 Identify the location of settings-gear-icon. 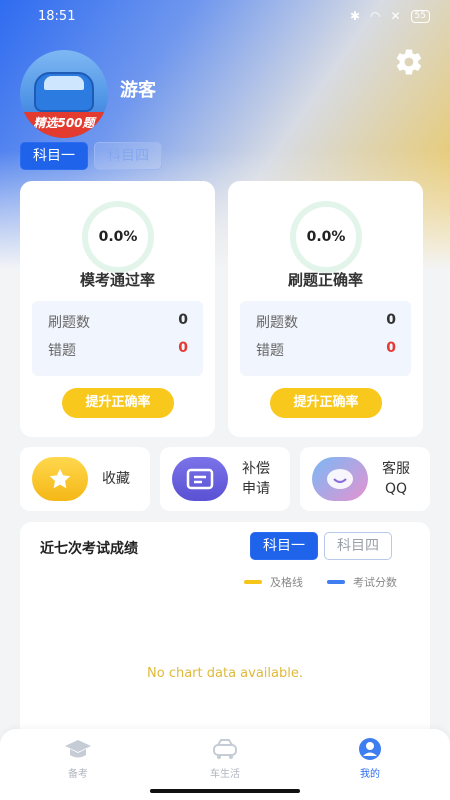
(409, 62).